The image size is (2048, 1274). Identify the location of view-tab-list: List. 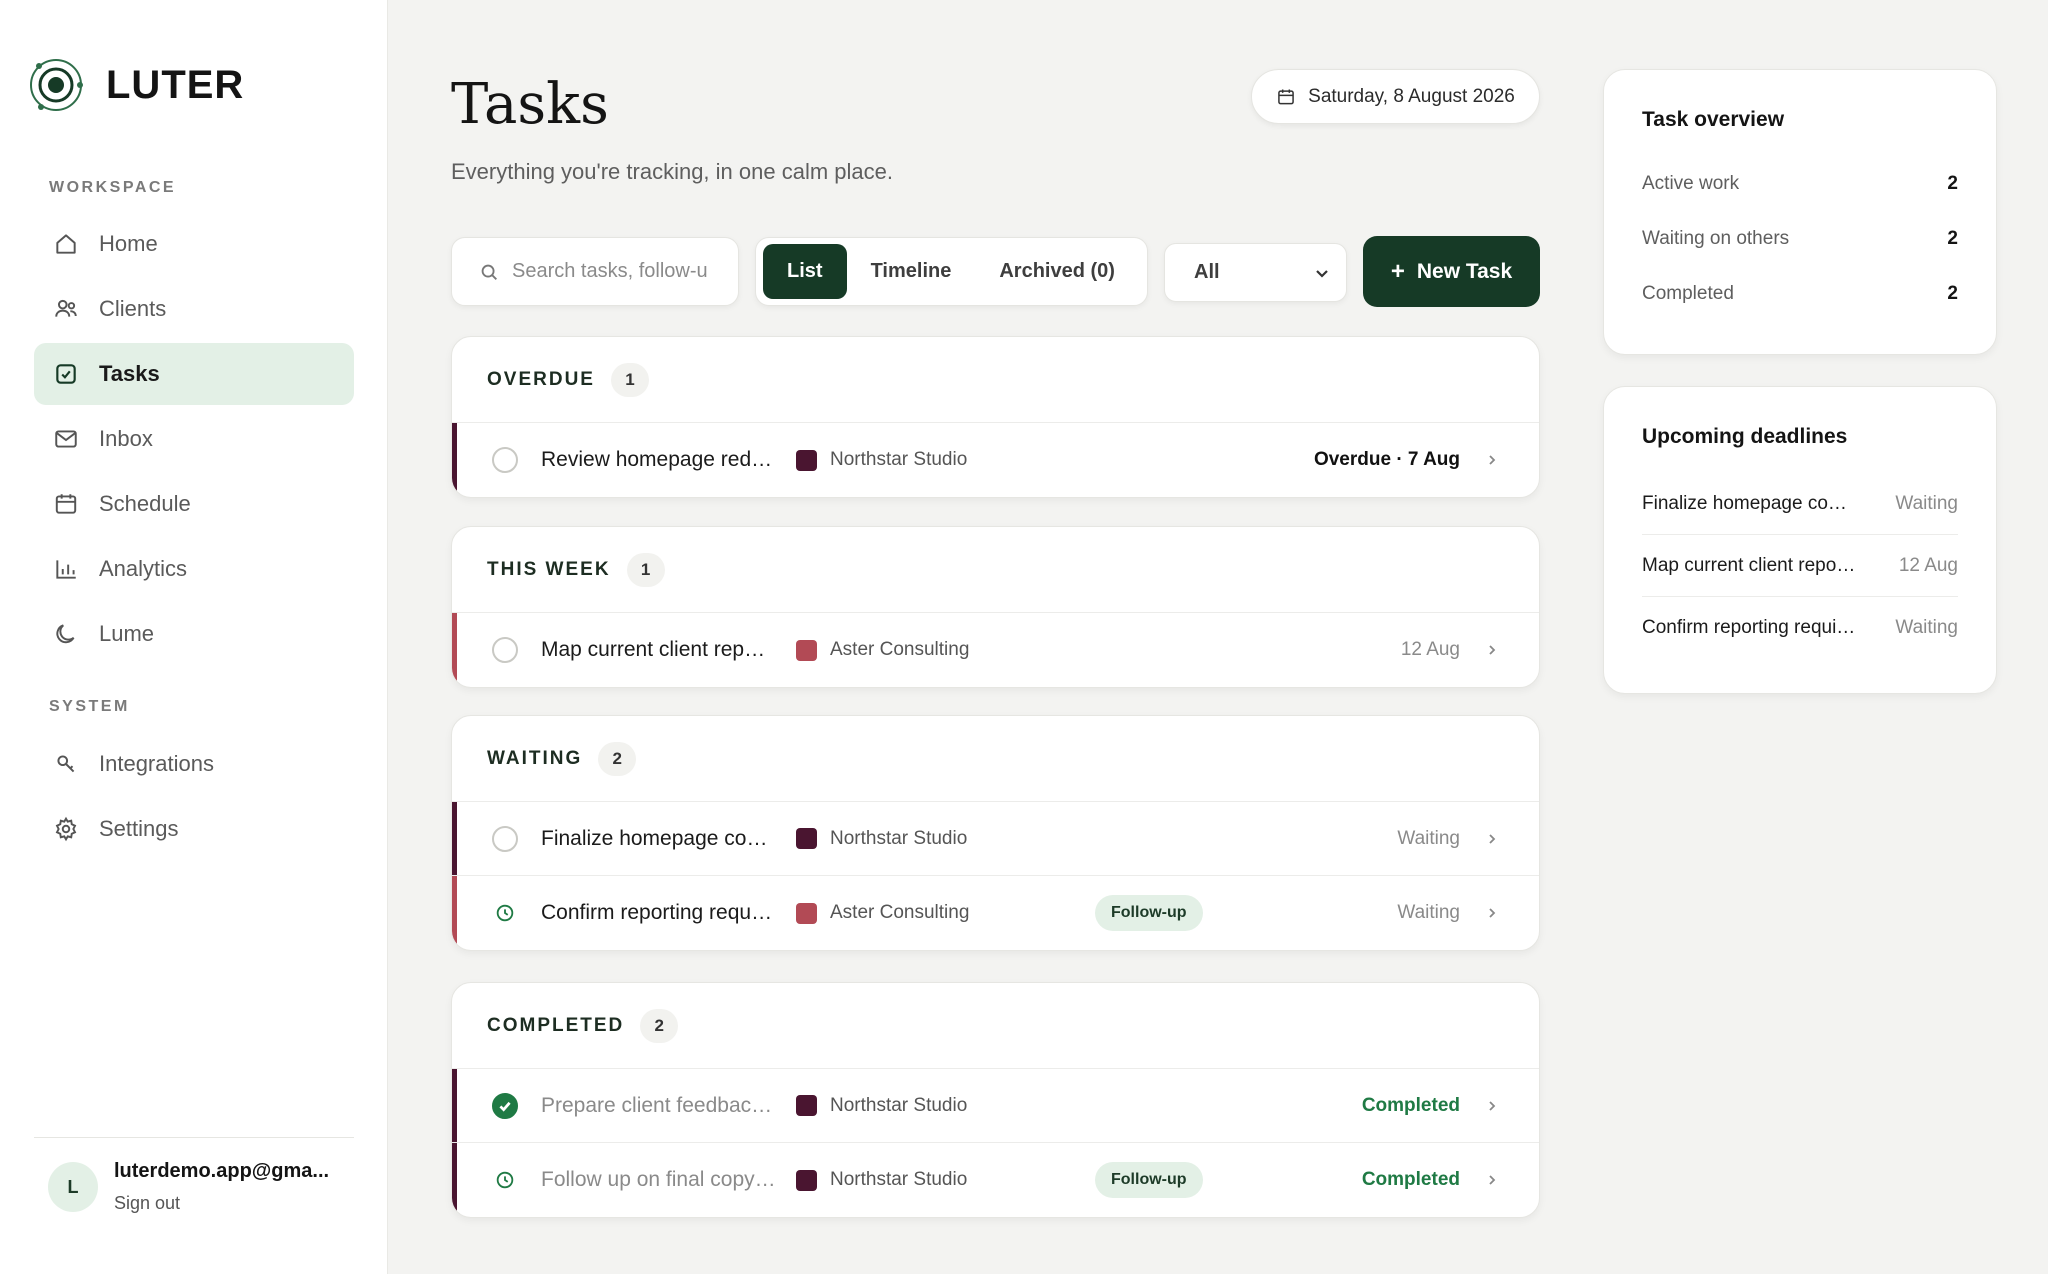
(805, 271).